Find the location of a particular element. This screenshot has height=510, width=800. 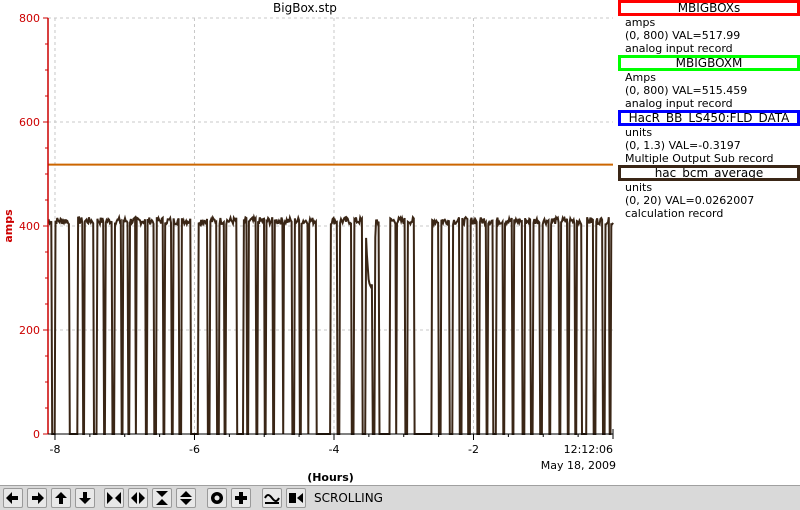

zoom-in-x-button is located at coordinates (114, 498).